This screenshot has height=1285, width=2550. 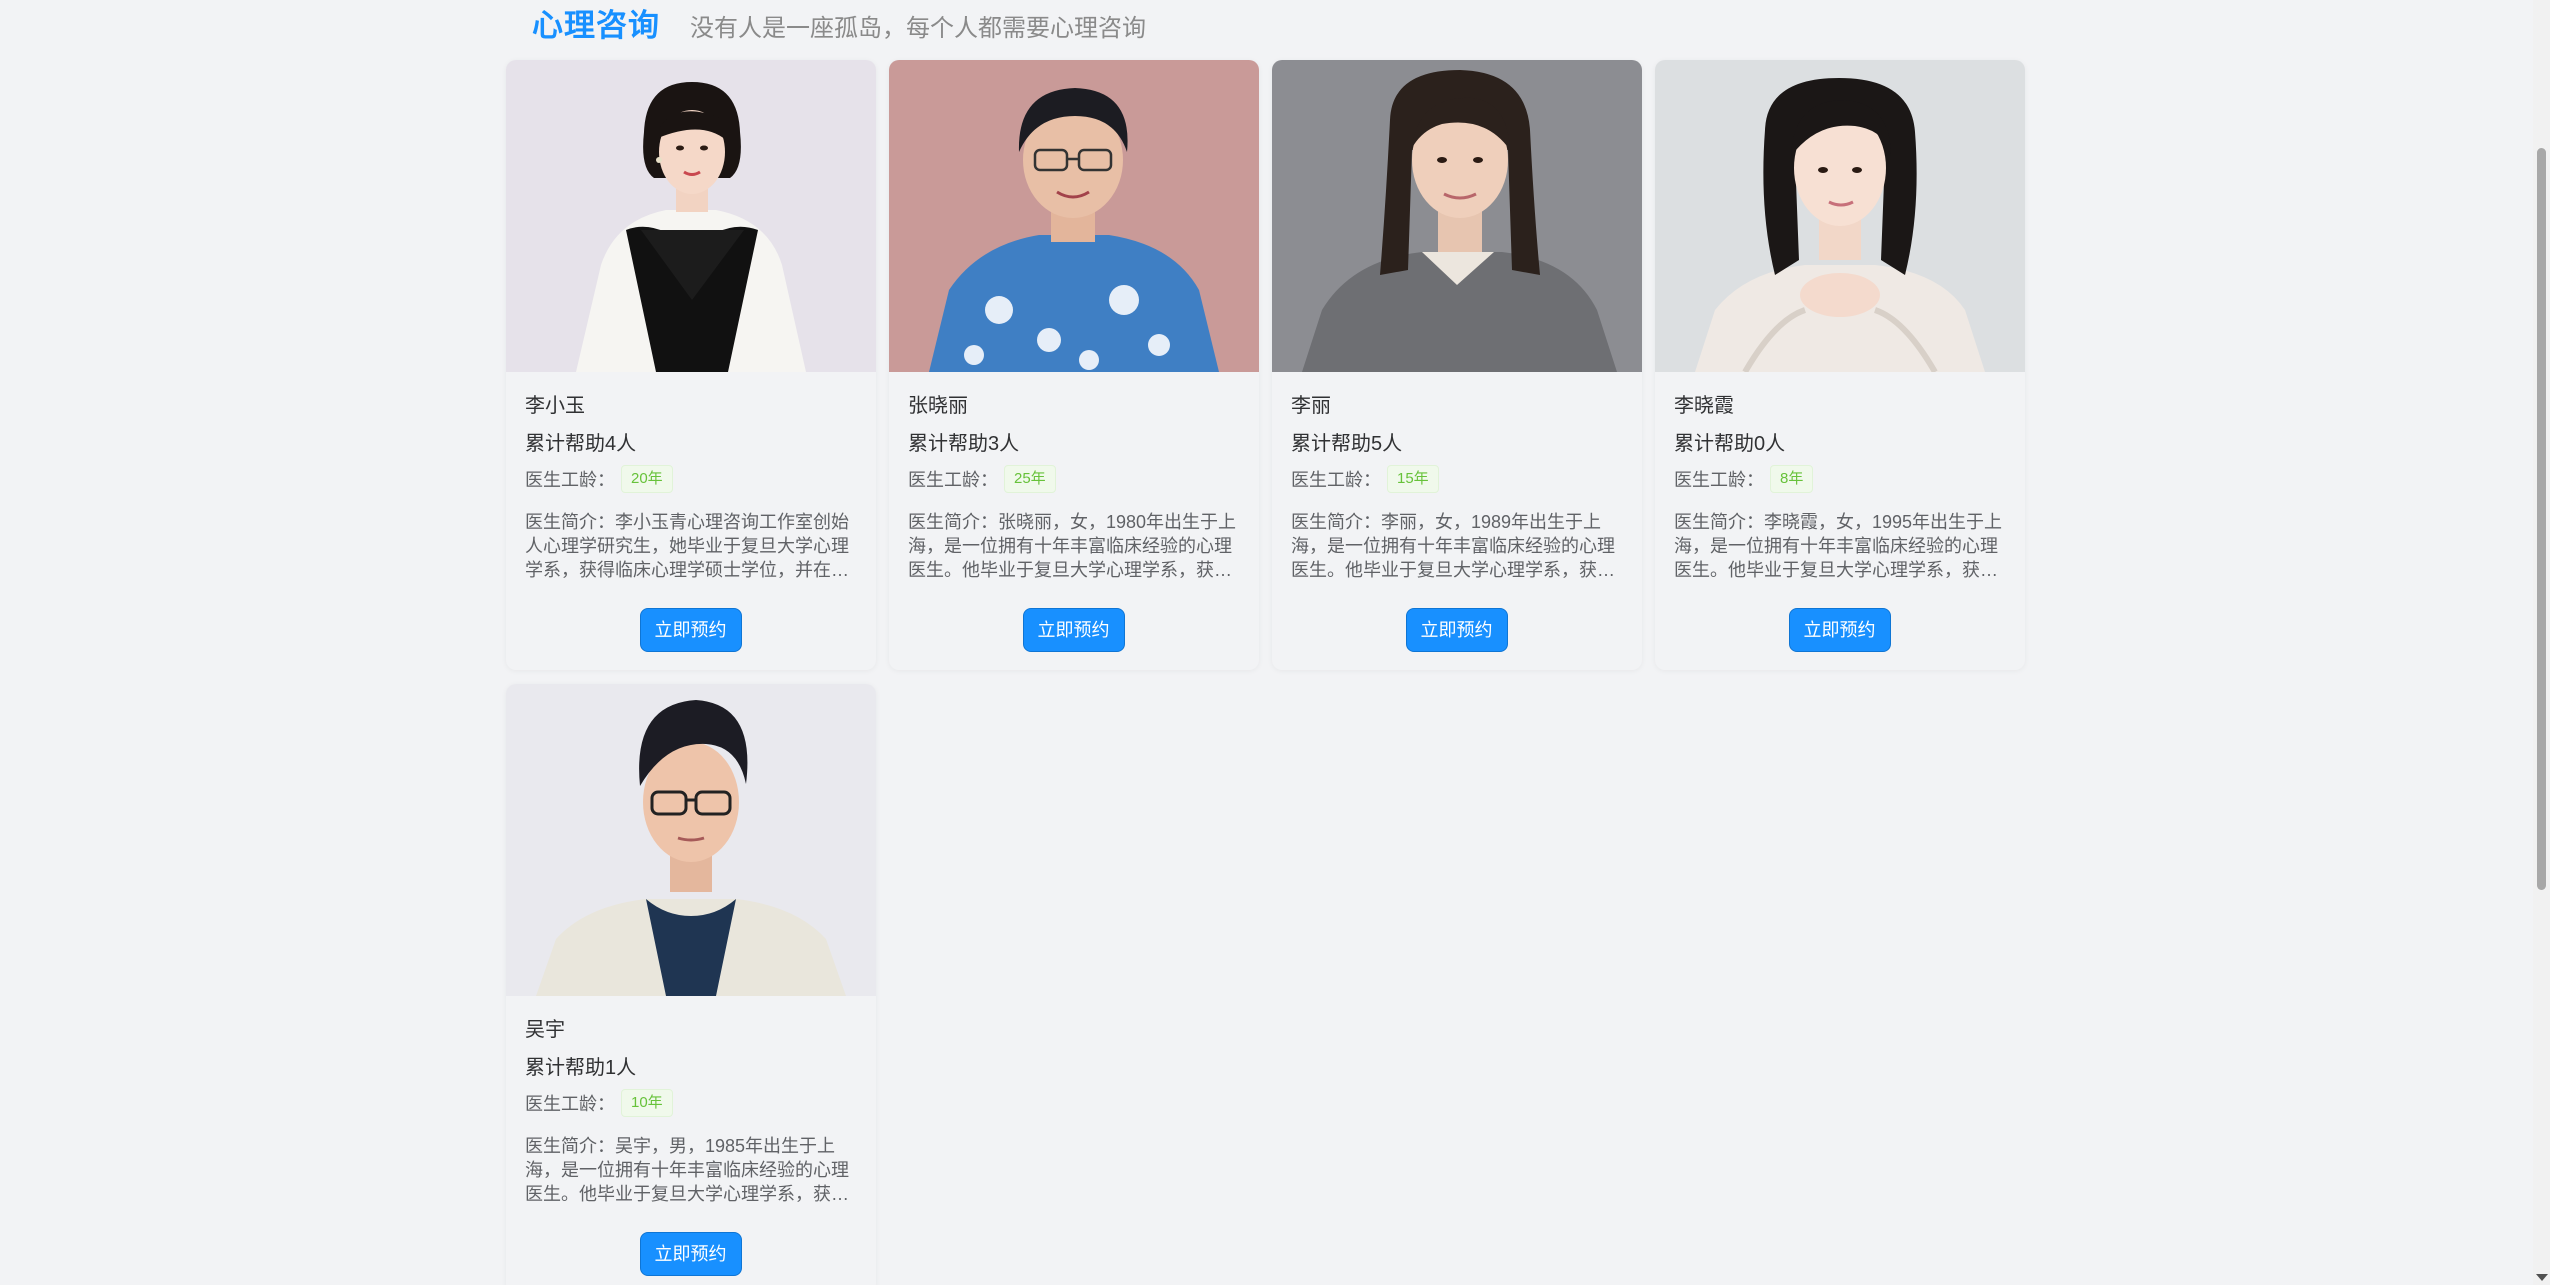 I want to click on scroll-down-arrow-icon, so click(x=2542, y=1277).